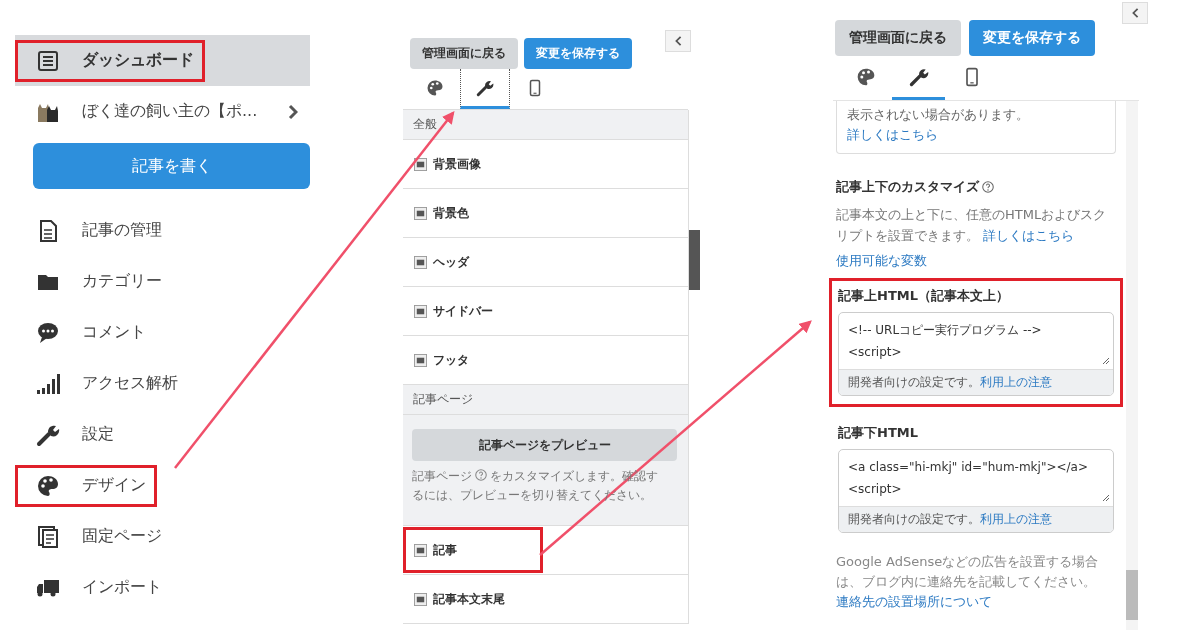  I want to click on sidebar-item: インポート, so click(162, 587).